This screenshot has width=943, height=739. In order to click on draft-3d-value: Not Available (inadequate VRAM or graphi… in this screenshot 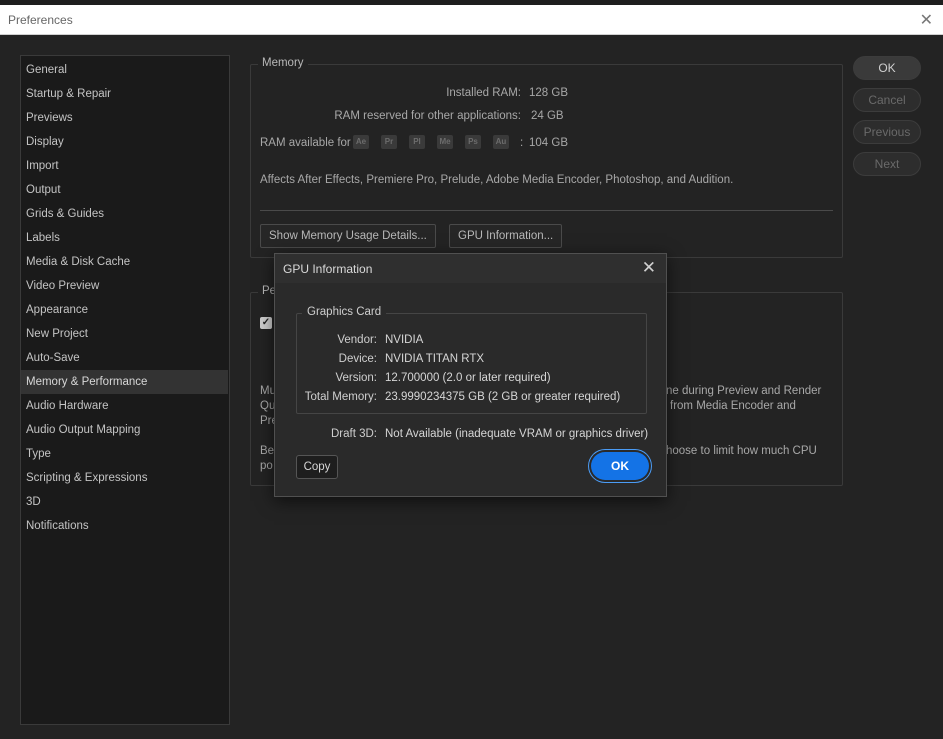, I will do `click(517, 434)`.